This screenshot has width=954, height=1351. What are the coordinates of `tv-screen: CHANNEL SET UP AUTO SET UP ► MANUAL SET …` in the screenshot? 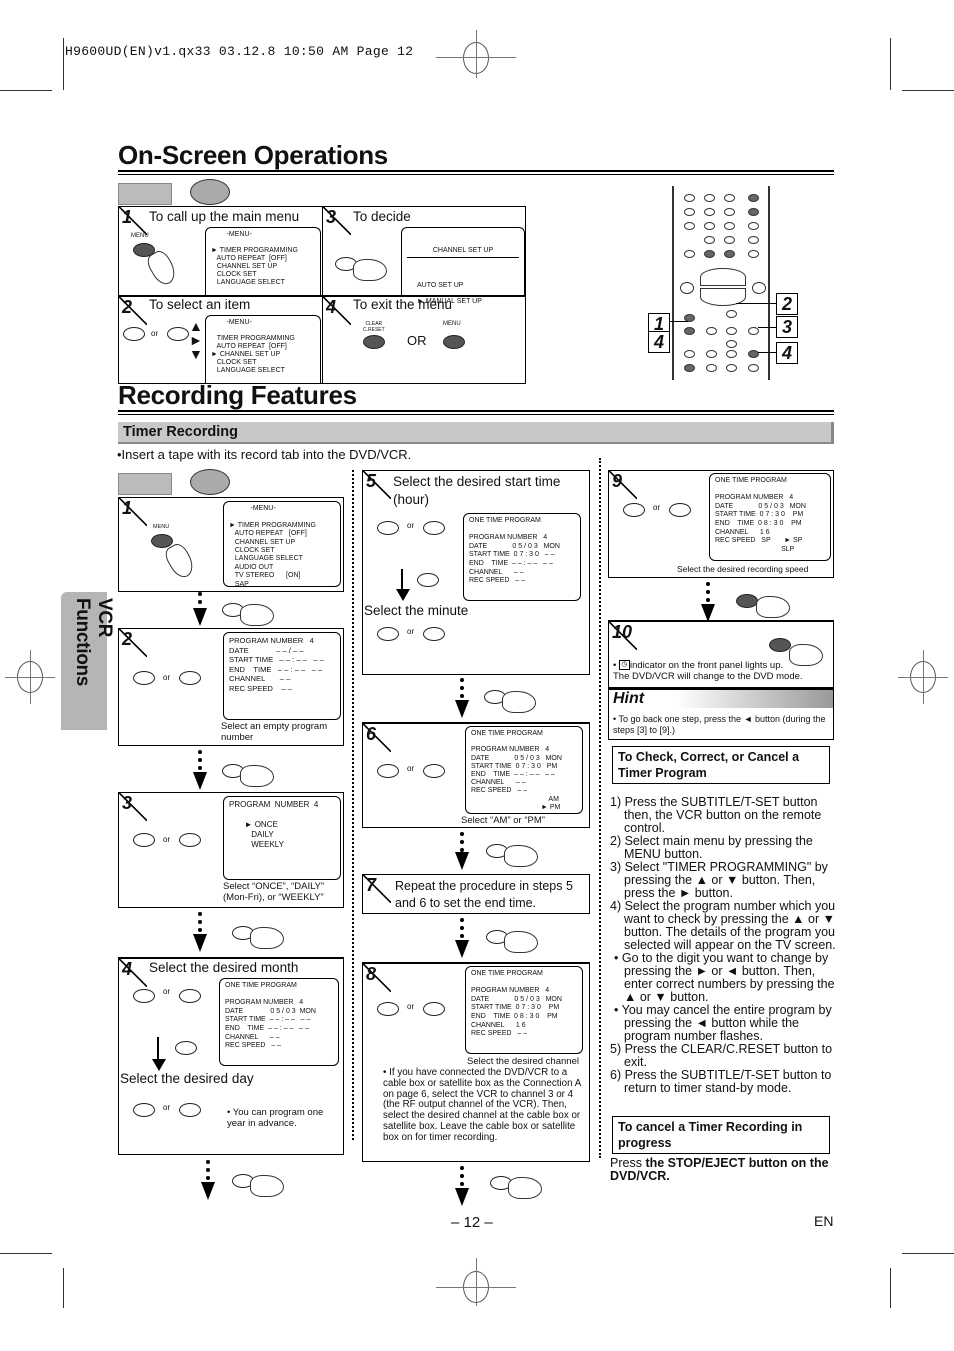 It's located at (463, 266).